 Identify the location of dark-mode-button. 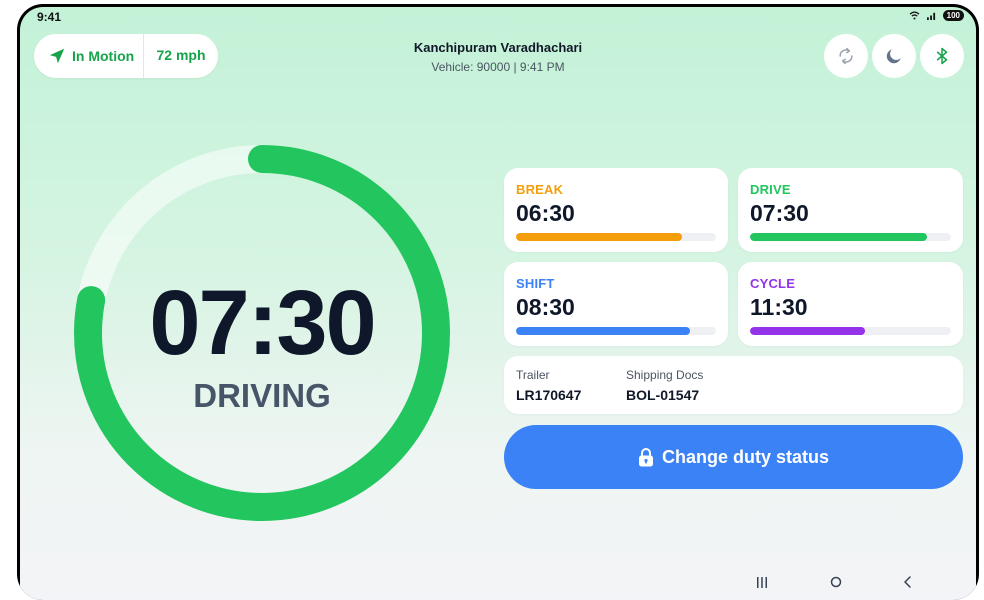
(894, 56).